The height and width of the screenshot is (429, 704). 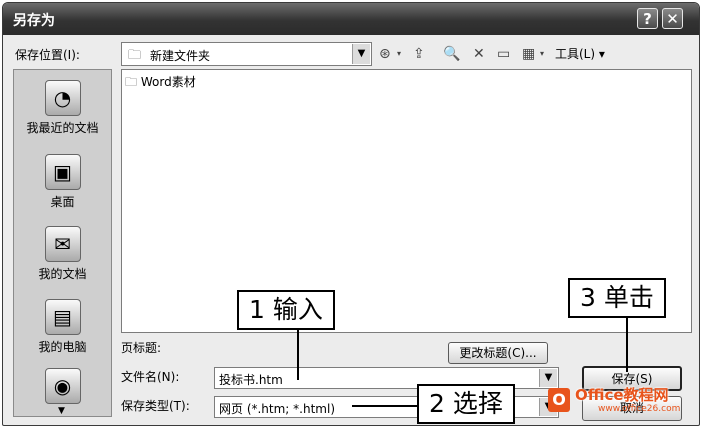 I want to click on file-type-value: 网页 (*.htm; *.html), so click(x=277, y=409).